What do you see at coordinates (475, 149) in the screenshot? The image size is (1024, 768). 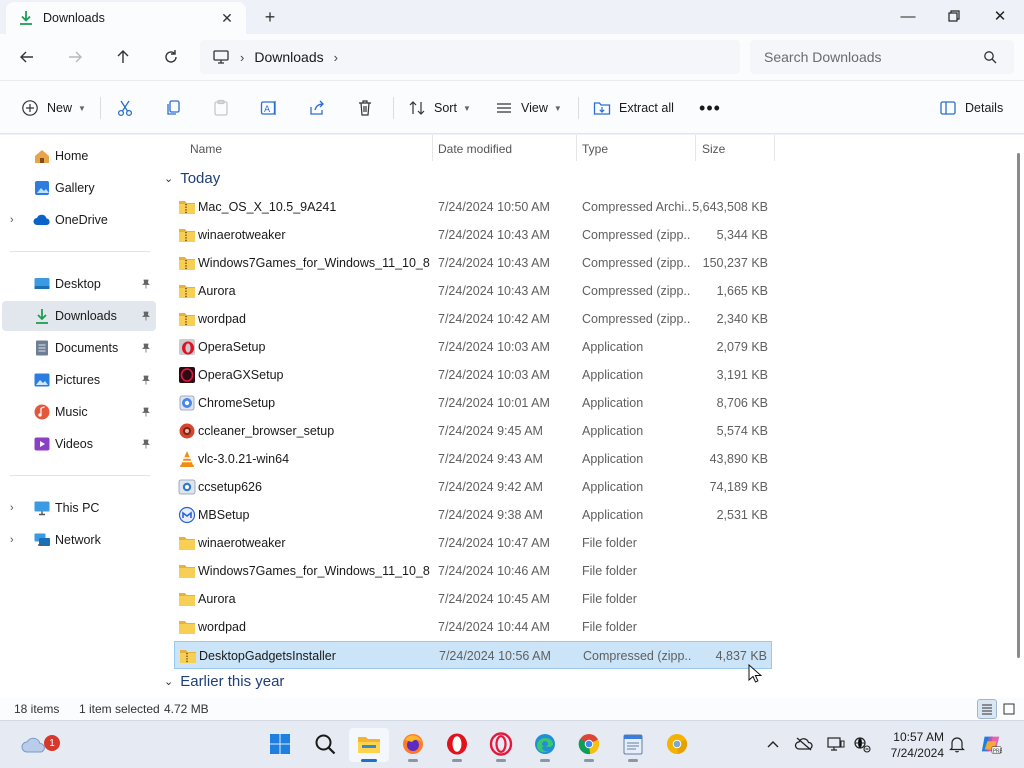 I see `column-header-date-modified: Date modified` at bounding box center [475, 149].